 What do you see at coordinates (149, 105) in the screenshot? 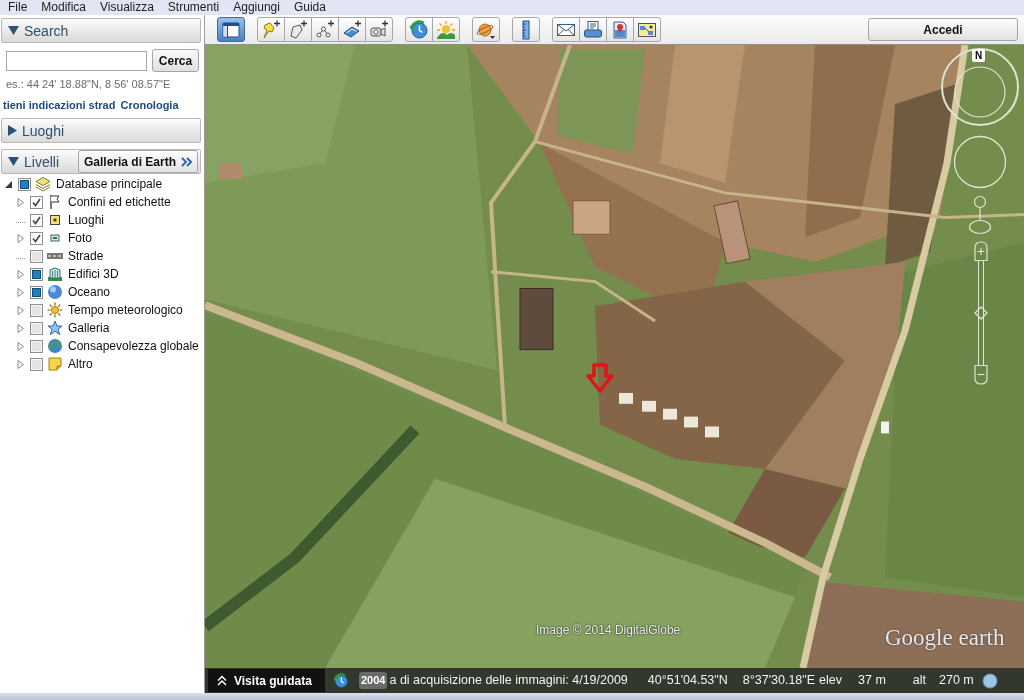
I see `history-link: Cronologia` at bounding box center [149, 105].